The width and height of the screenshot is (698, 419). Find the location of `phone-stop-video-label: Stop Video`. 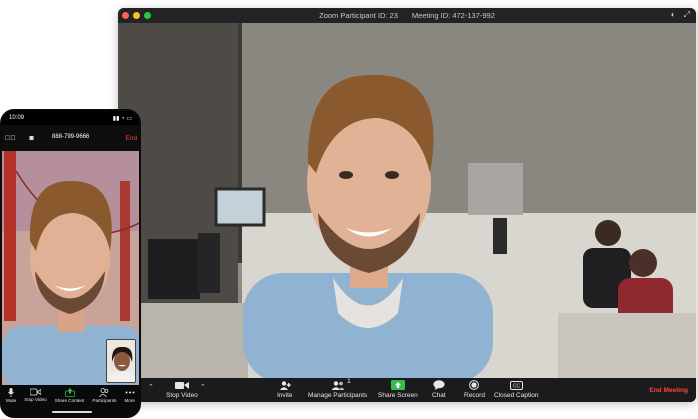

phone-stop-video-label: Stop Video is located at coordinates (35, 399).